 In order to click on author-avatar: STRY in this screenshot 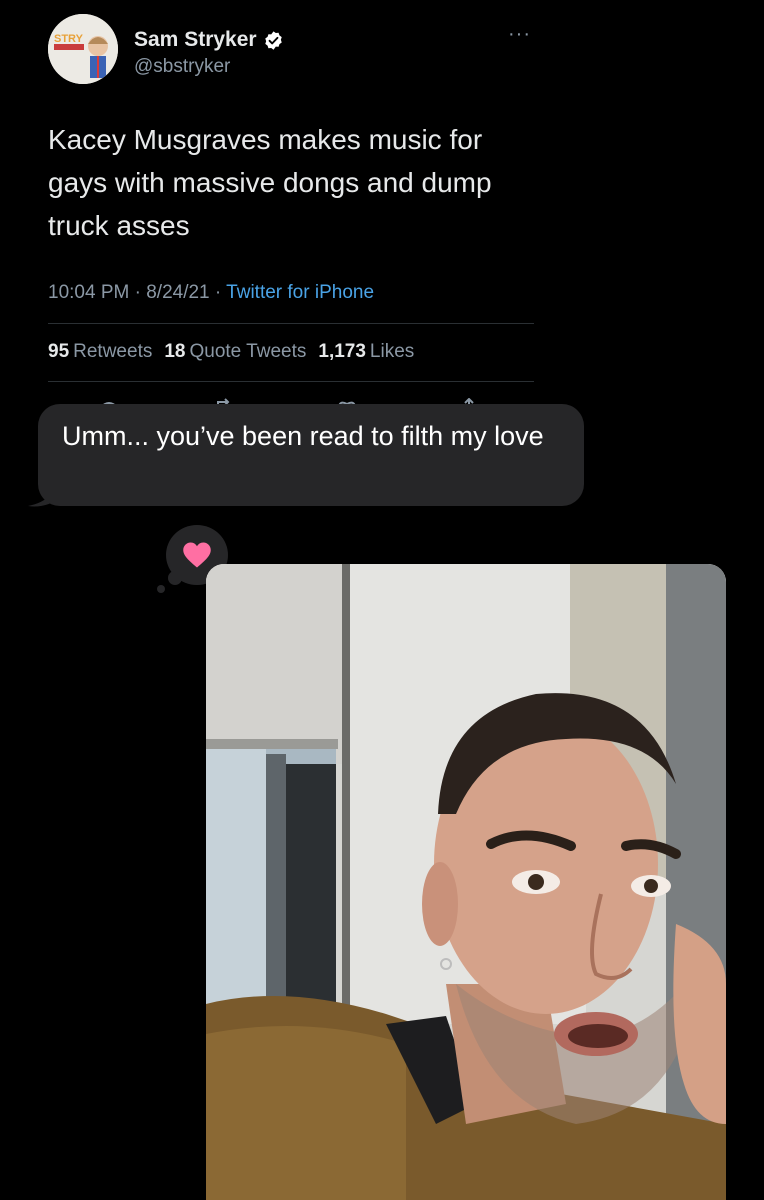, I will do `click(83, 49)`.